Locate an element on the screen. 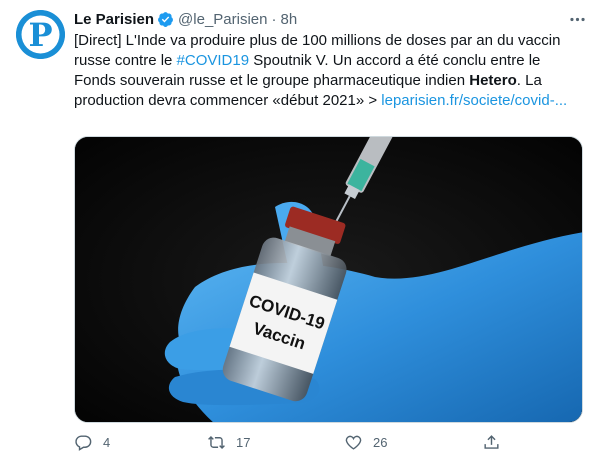  share-button is located at coordinates (496, 442).